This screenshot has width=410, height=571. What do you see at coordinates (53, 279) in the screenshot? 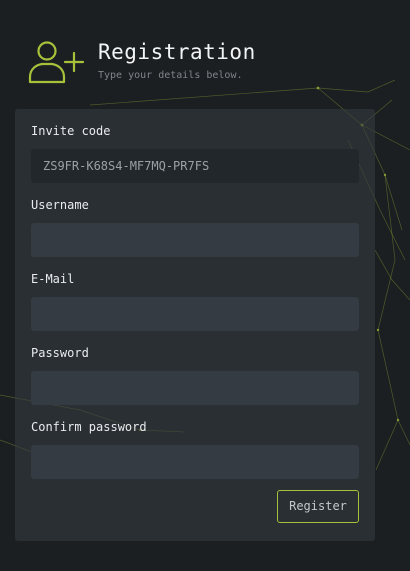
I see `email-label: E-Mail` at bounding box center [53, 279].